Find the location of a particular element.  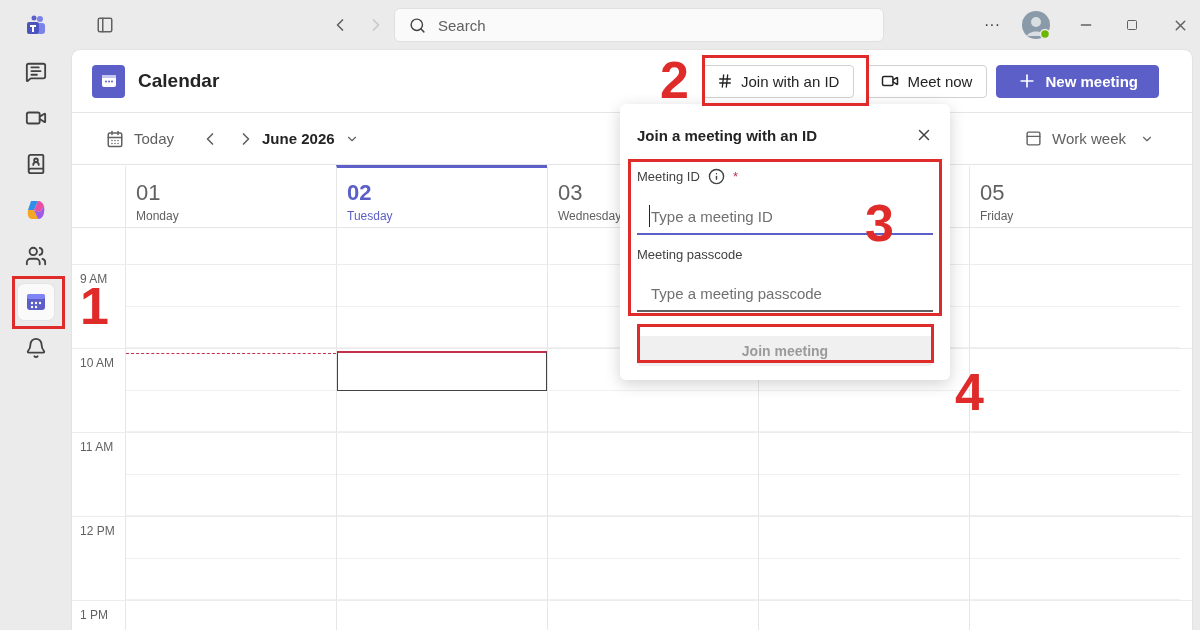

chat-icon is located at coordinates (36, 72).